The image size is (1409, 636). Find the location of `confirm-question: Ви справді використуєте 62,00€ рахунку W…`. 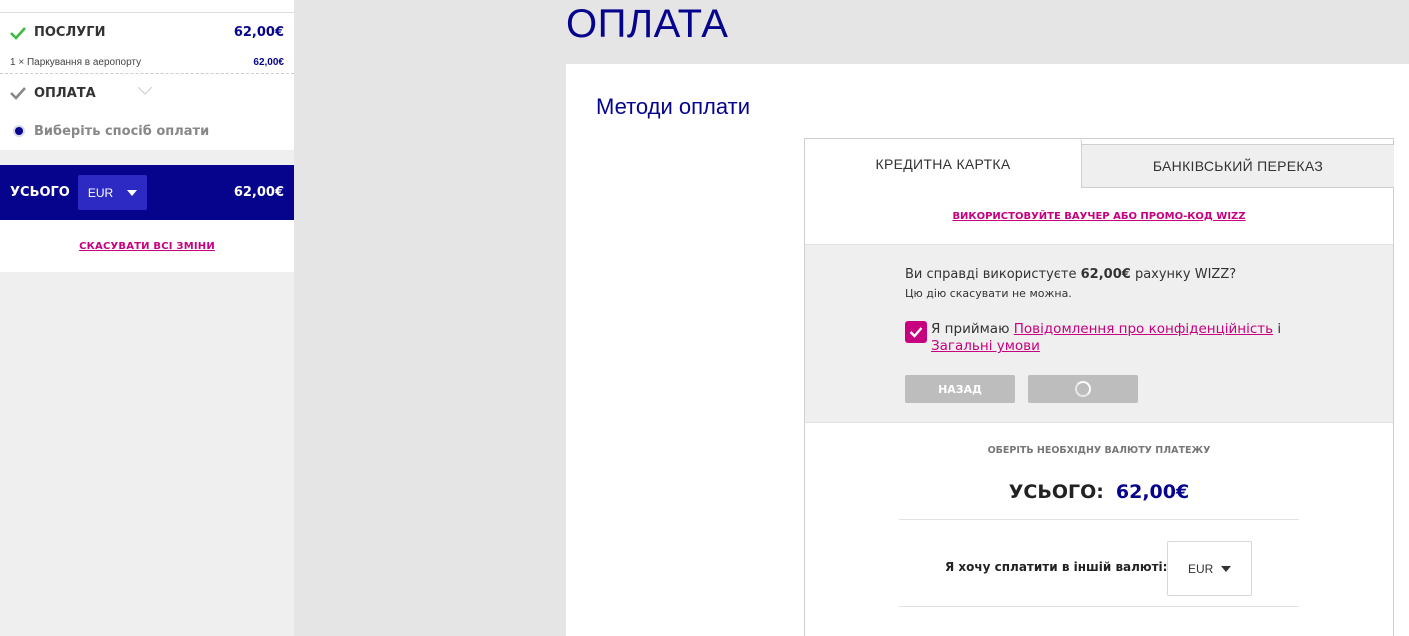

confirm-question: Ви справді використуєте 62,00€ рахунку W… is located at coordinates (1071, 274).